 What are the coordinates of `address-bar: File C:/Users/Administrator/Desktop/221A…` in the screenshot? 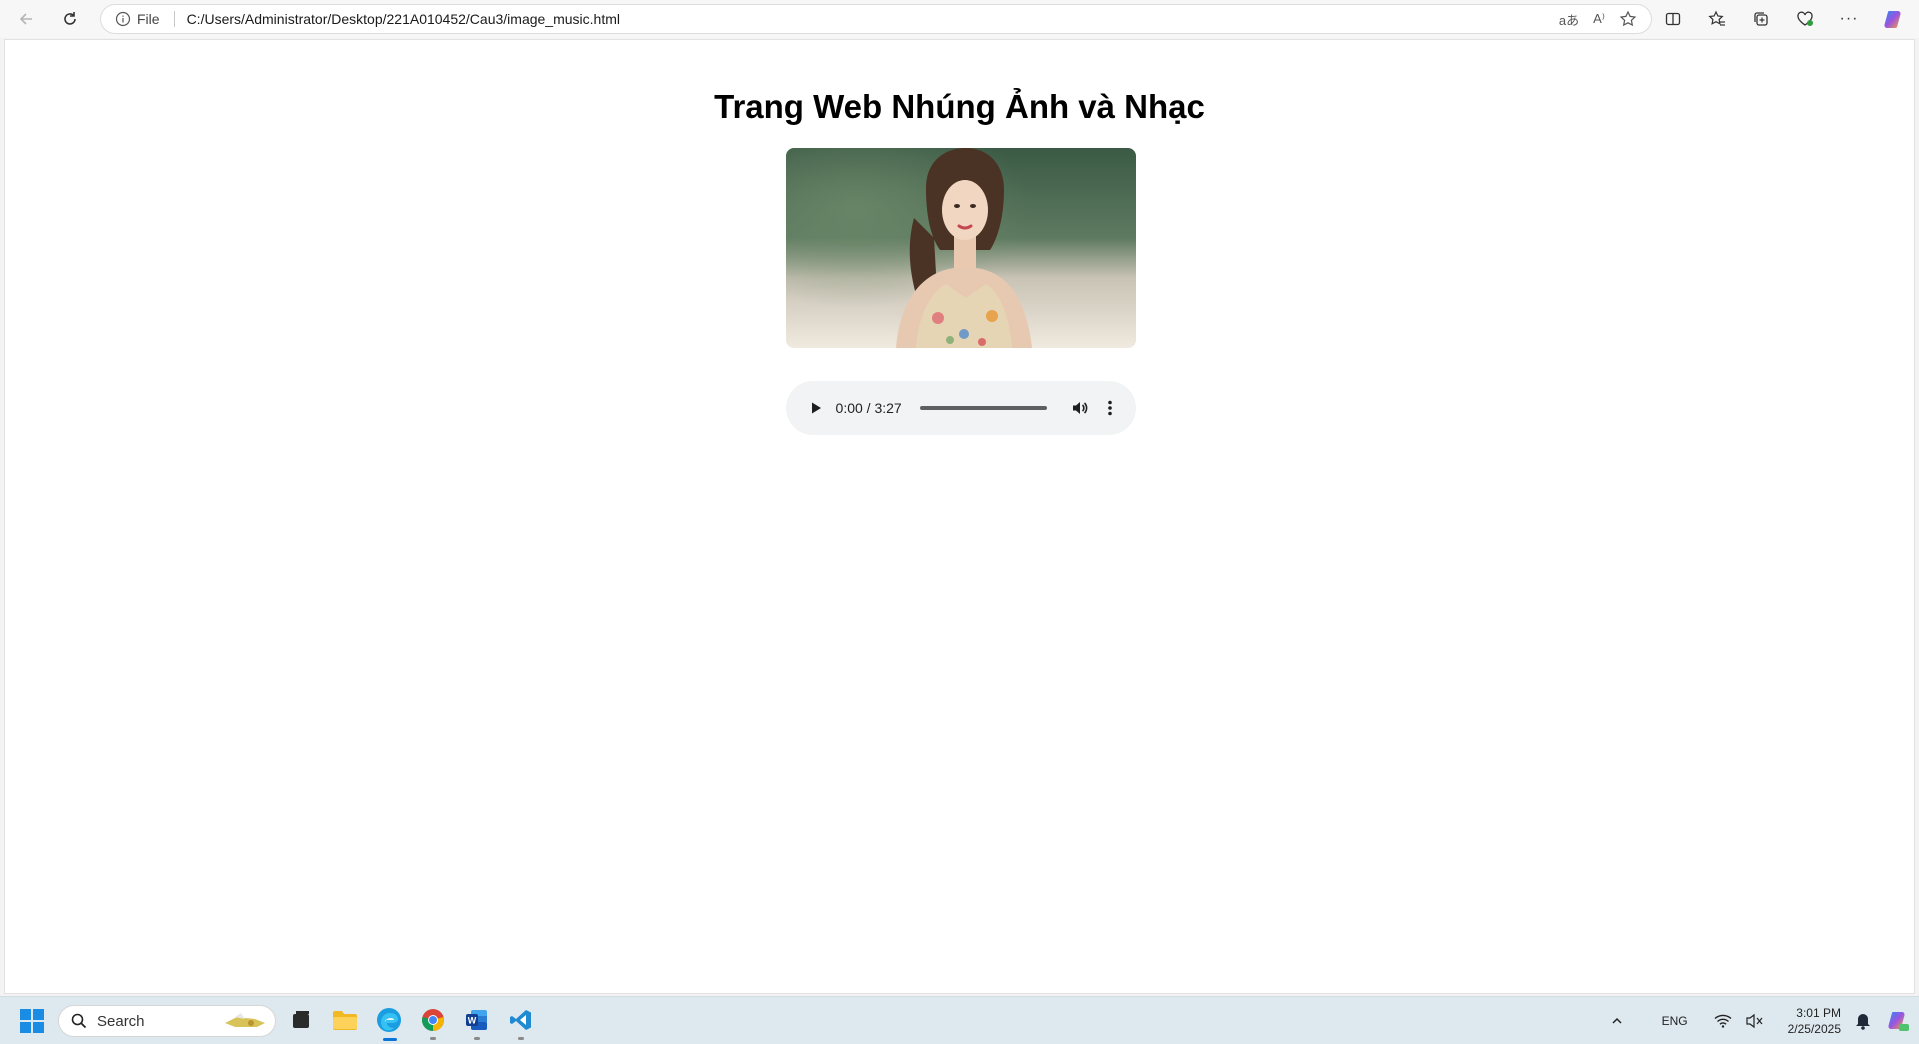 It's located at (876, 19).